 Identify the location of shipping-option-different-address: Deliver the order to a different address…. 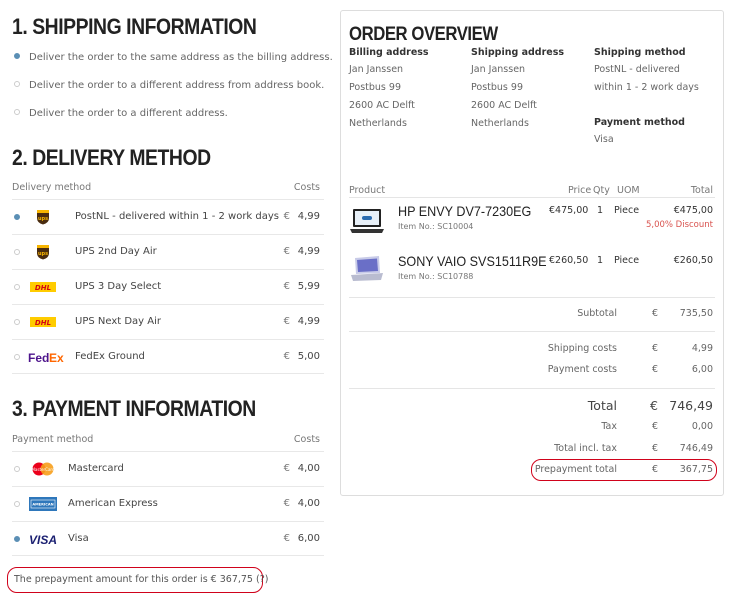
(121, 113).